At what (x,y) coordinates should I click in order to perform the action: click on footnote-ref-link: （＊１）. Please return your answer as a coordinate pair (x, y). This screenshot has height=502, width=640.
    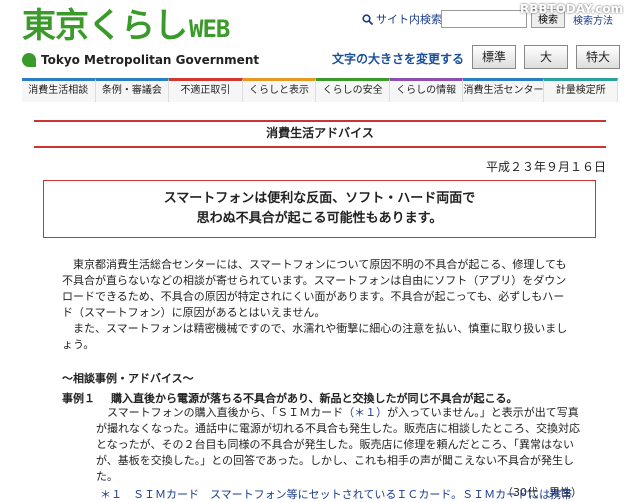
    Looking at the image, I should click on (365, 412).